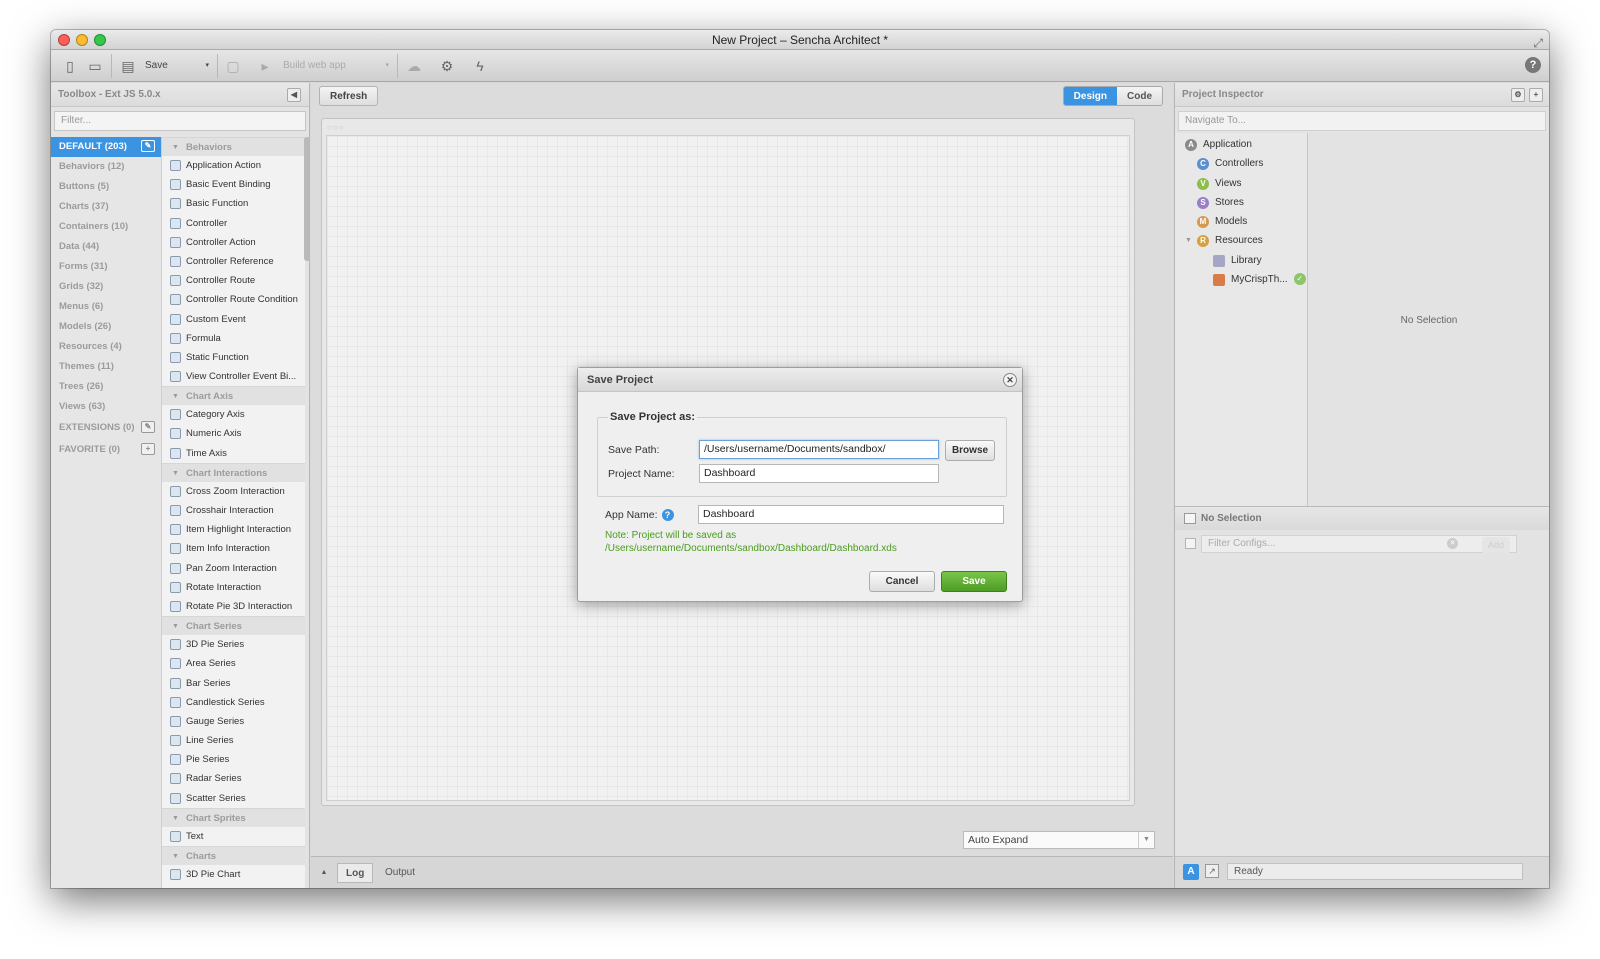 The height and width of the screenshot is (959, 1600). I want to click on toolbox-item: 3D Pie Series, so click(233, 644).